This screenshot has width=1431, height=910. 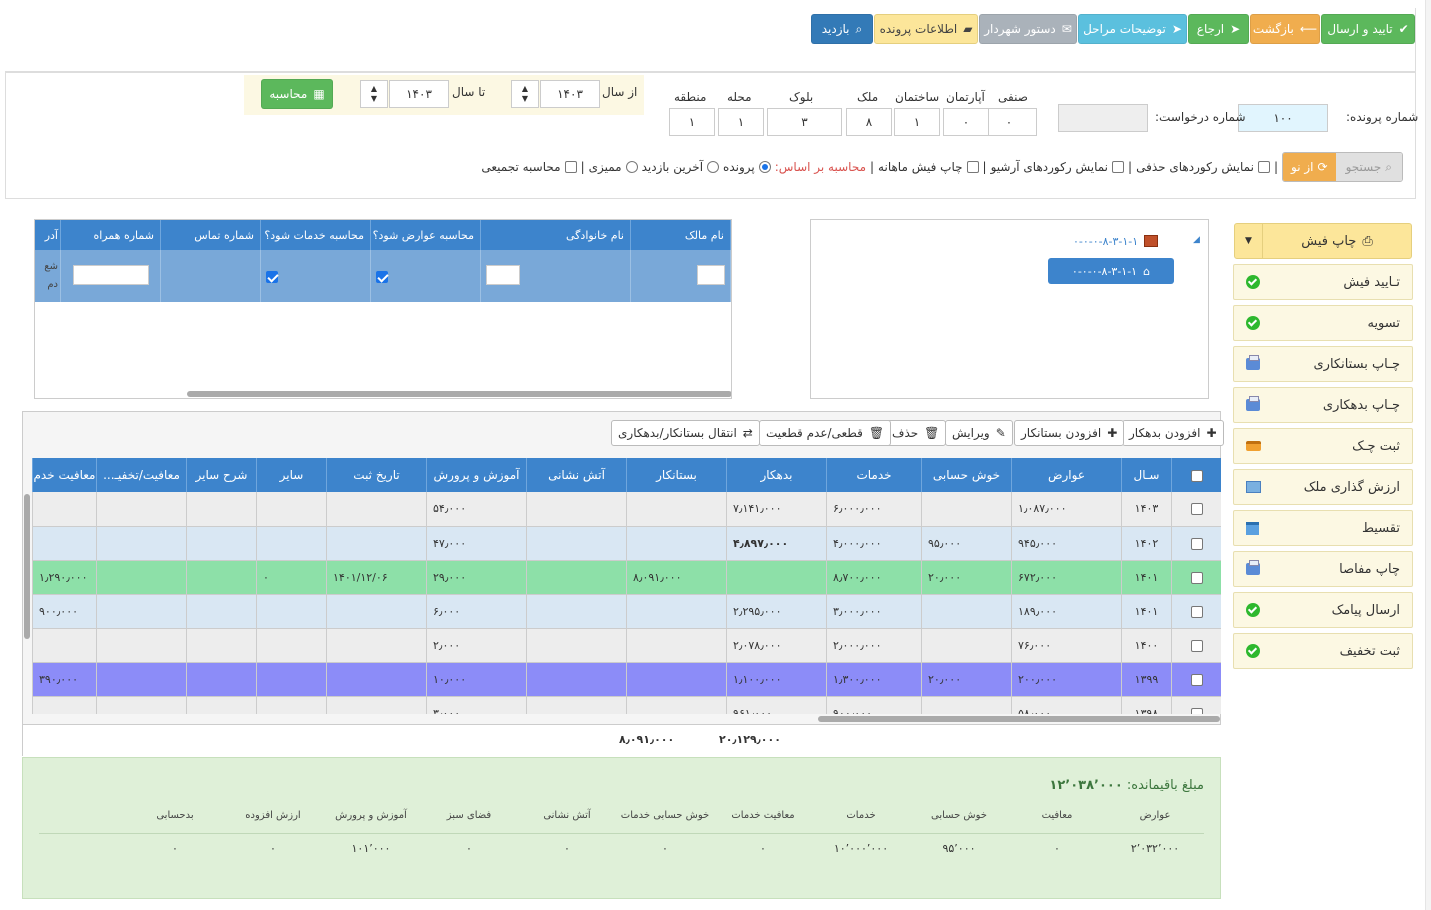 What do you see at coordinates (1196, 240) in the screenshot?
I see `tree-toggle-icon: ◢` at bounding box center [1196, 240].